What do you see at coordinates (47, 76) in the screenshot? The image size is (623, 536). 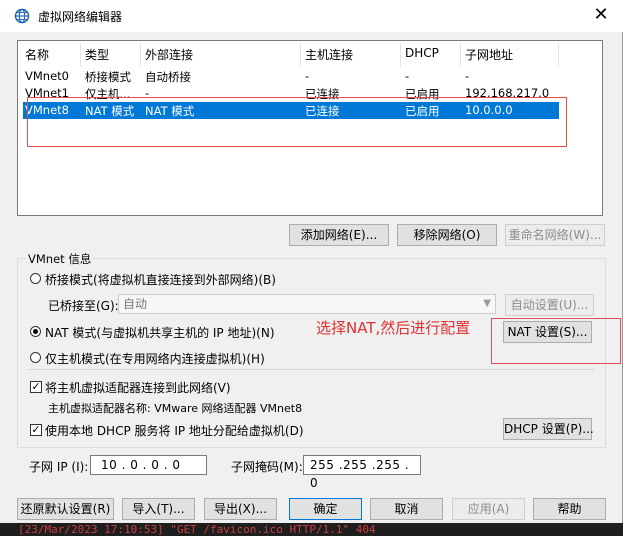 I see `row-name: VMnet0` at bounding box center [47, 76].